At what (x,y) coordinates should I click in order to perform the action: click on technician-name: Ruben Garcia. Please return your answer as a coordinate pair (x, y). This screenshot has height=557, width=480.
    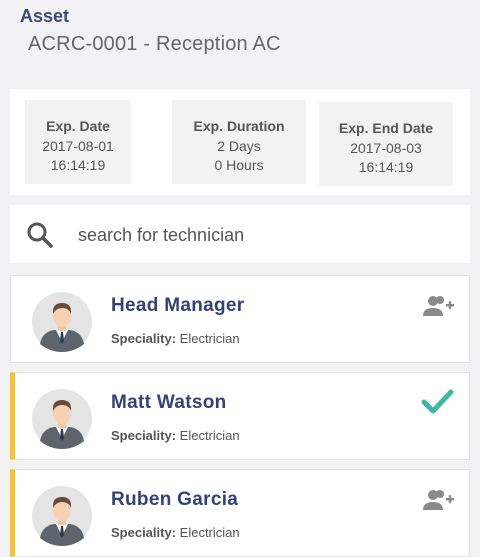
    Looking at the image, I should click on (175, 499).